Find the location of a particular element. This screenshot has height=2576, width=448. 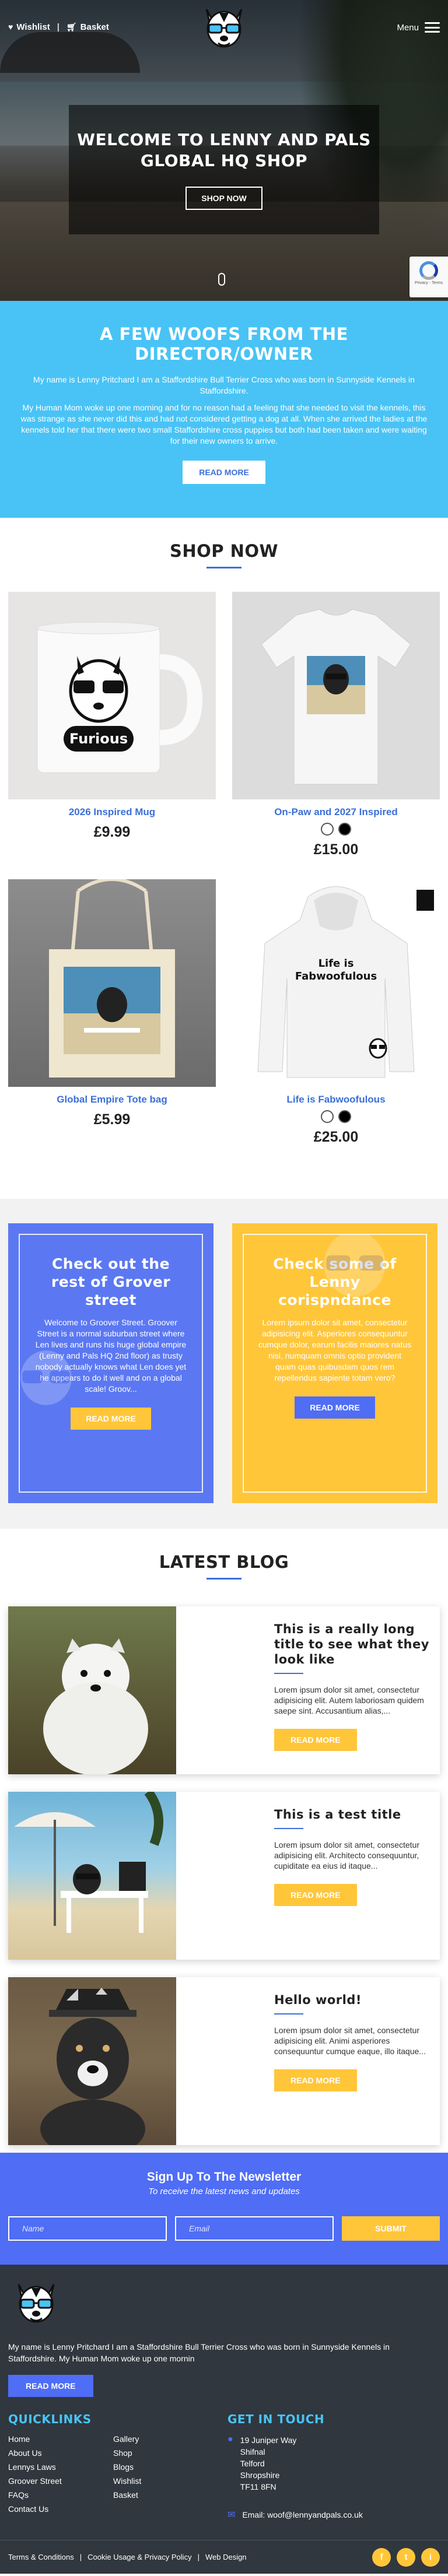

color-swatches is located at coordinates (336, 829).